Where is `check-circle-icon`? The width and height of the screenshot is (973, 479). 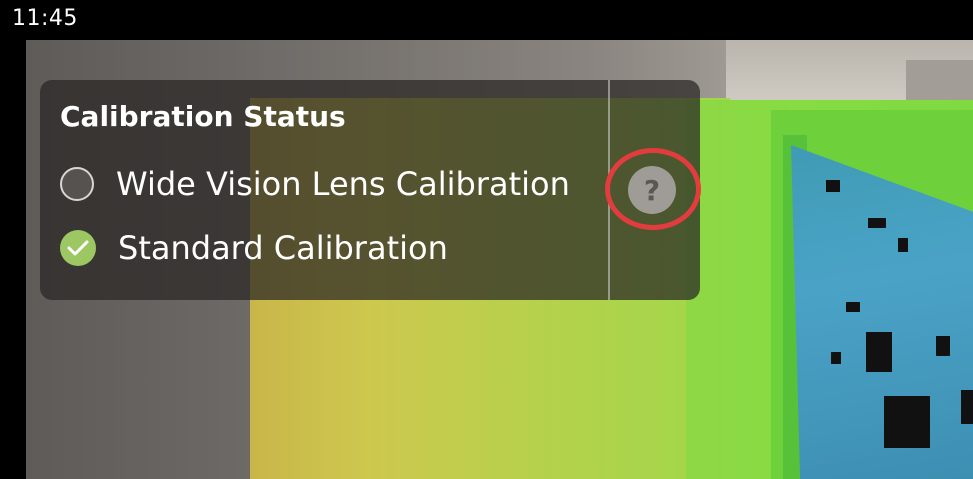 check-circle-icon is located at coordinates (78, 248).